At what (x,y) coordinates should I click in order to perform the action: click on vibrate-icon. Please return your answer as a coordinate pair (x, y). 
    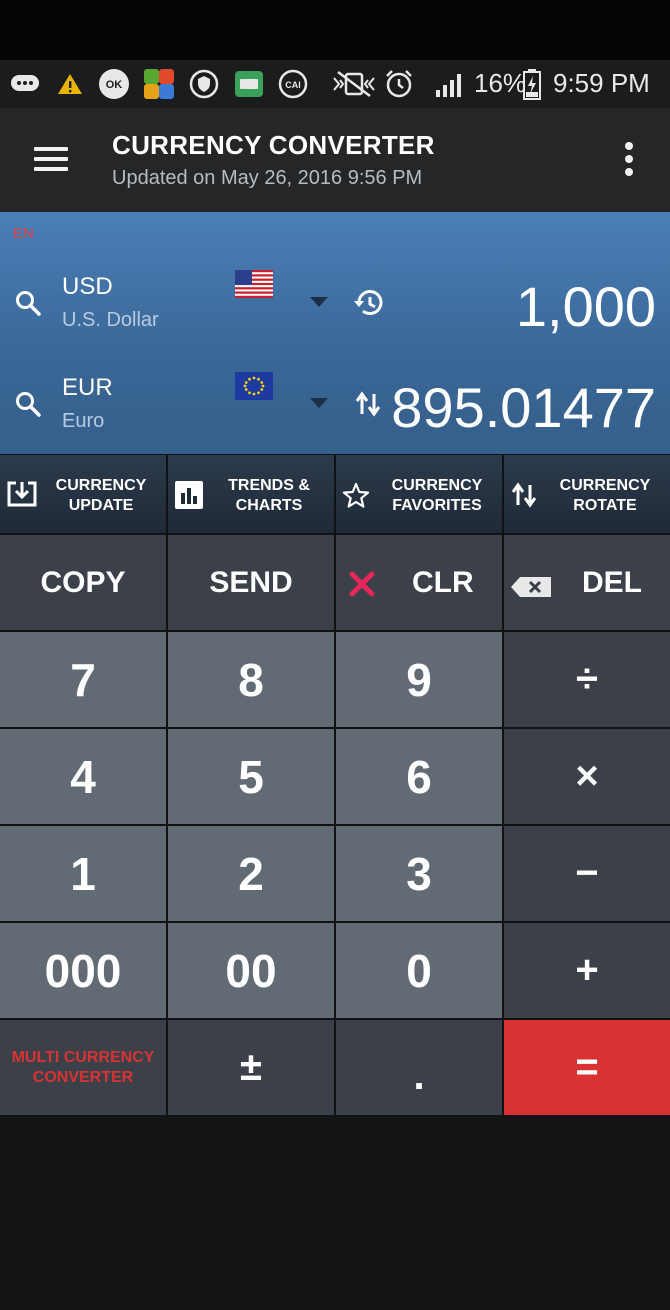
    Looking at the image, I should click on (354, 84).